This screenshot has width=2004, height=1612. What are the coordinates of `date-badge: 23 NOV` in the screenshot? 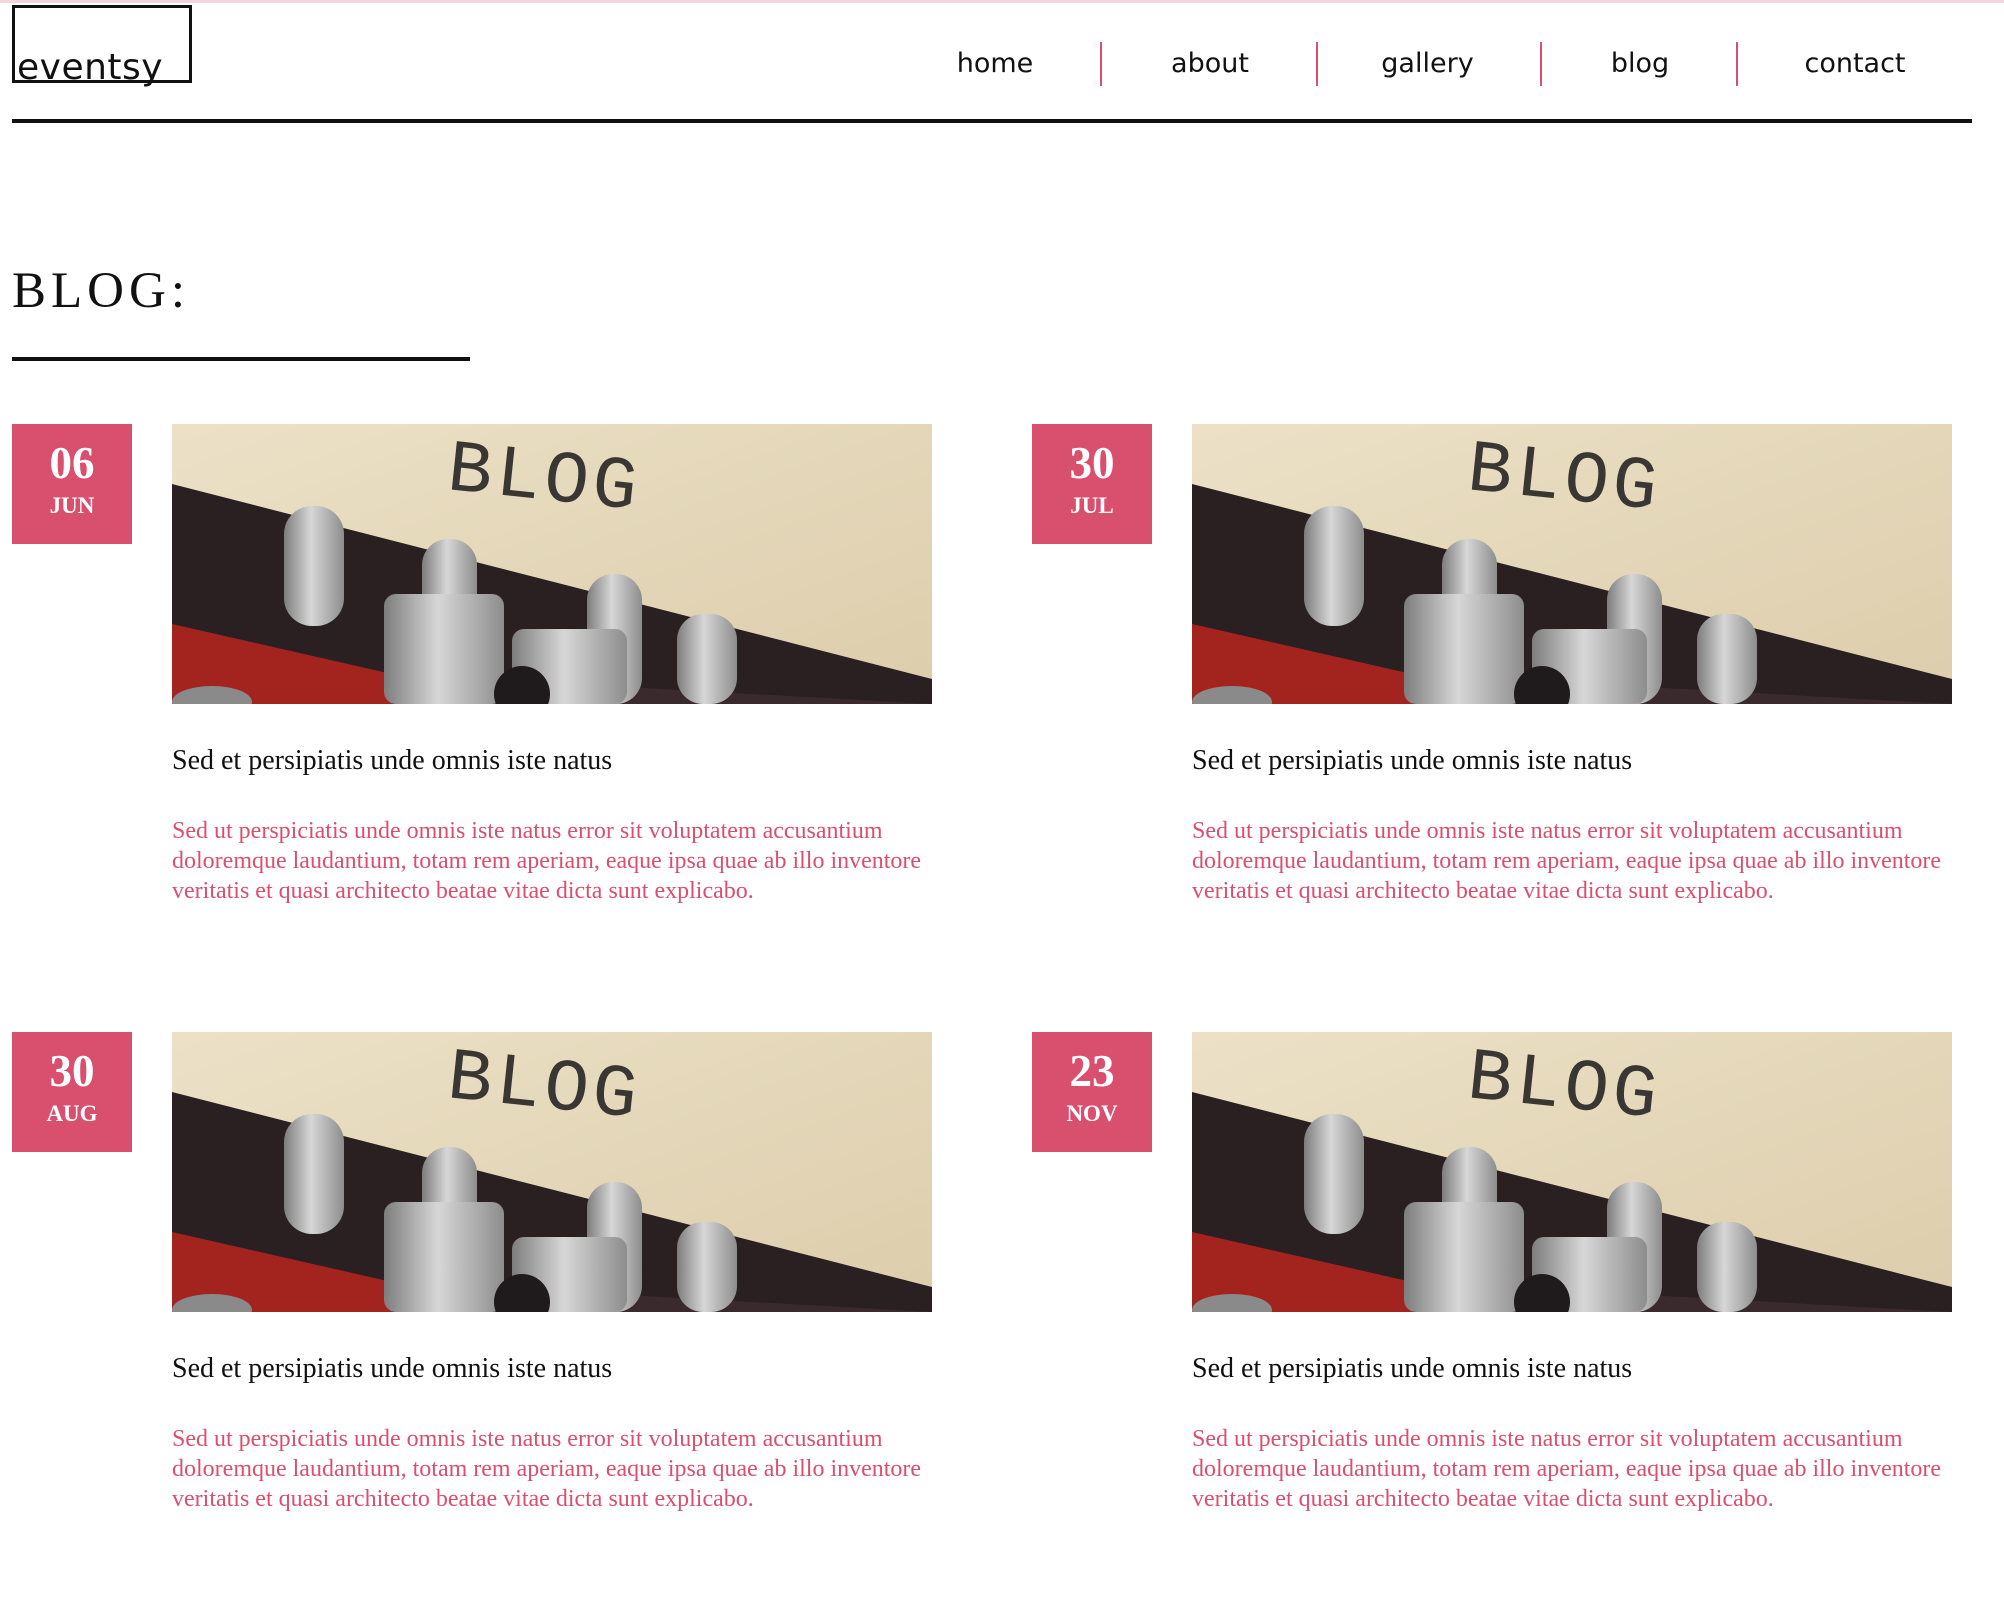 It's located at (1092, 1092).